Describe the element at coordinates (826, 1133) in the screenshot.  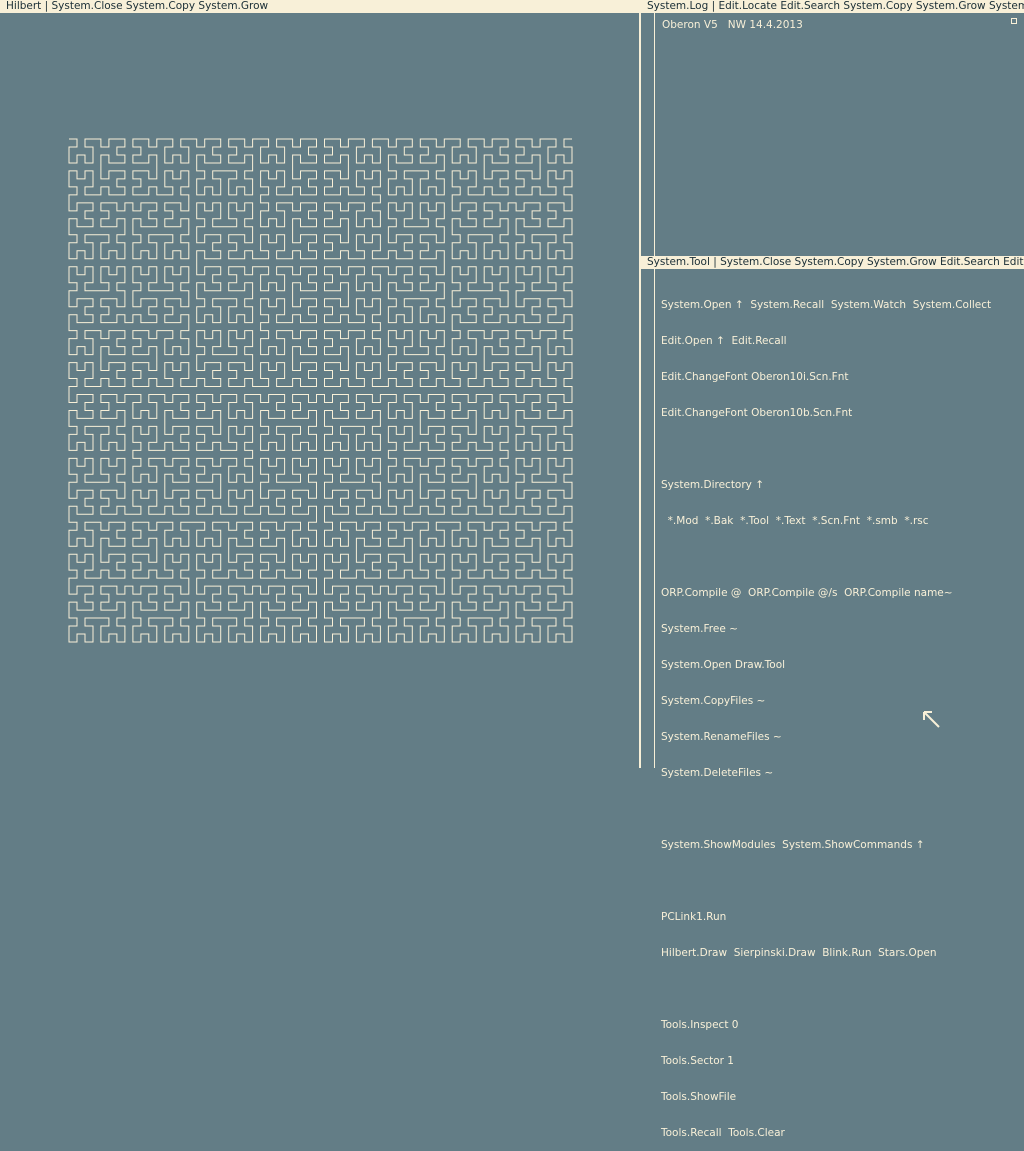
I see `command-line: Tools.Recall Tools.Clear` at that location.